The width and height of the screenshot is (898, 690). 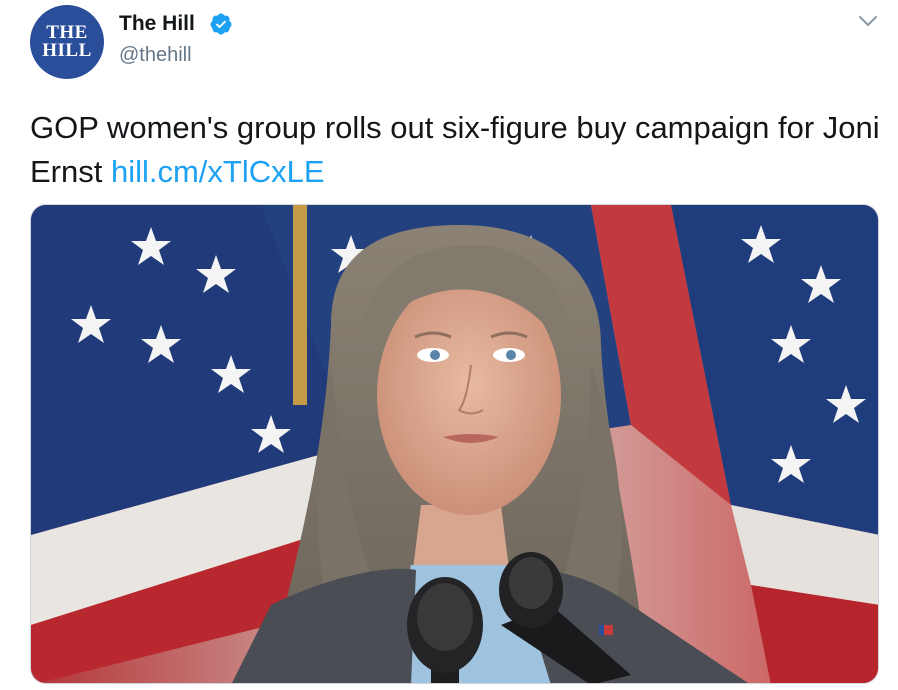 I want to click on avatar: THE HILL, so click(x=67, y=42).